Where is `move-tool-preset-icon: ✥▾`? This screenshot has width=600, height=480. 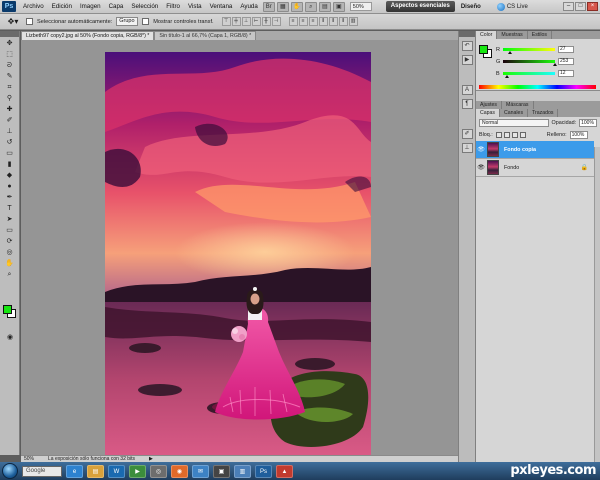 move-tool-preset-icon: ✥▾ is located at coordinates (13, 21).